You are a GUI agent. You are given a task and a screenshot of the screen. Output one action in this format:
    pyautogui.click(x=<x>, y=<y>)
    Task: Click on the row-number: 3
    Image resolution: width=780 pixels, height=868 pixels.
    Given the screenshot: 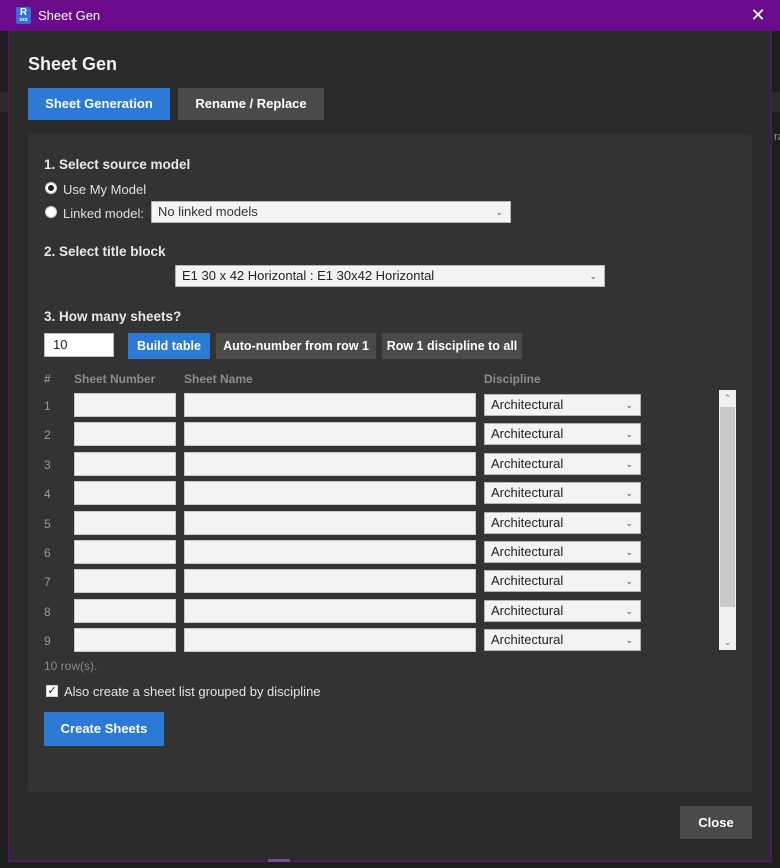 What is the action you would take?
    pyautogui.click(x=47, y=464)
    